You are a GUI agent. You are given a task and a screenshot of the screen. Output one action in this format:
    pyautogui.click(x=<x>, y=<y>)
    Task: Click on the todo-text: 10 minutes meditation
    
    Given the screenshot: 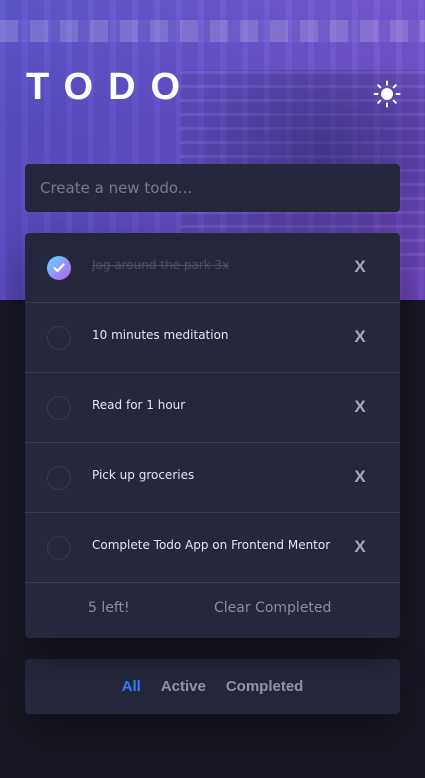 What is the action you would take?
    pyautogui.click(x=160, y=335)
    